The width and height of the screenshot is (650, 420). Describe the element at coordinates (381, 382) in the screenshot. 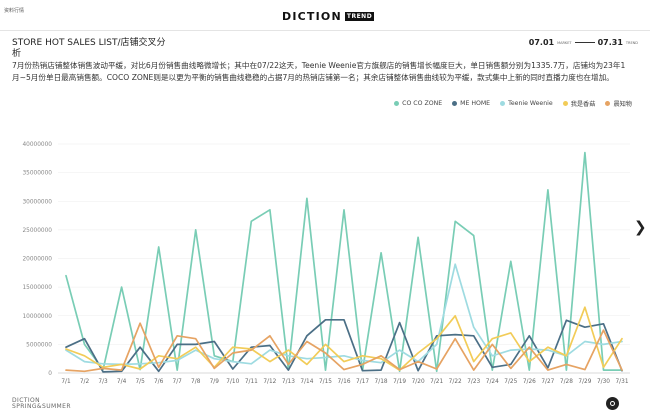

I see `x-tick-label: 7/18` at that location.